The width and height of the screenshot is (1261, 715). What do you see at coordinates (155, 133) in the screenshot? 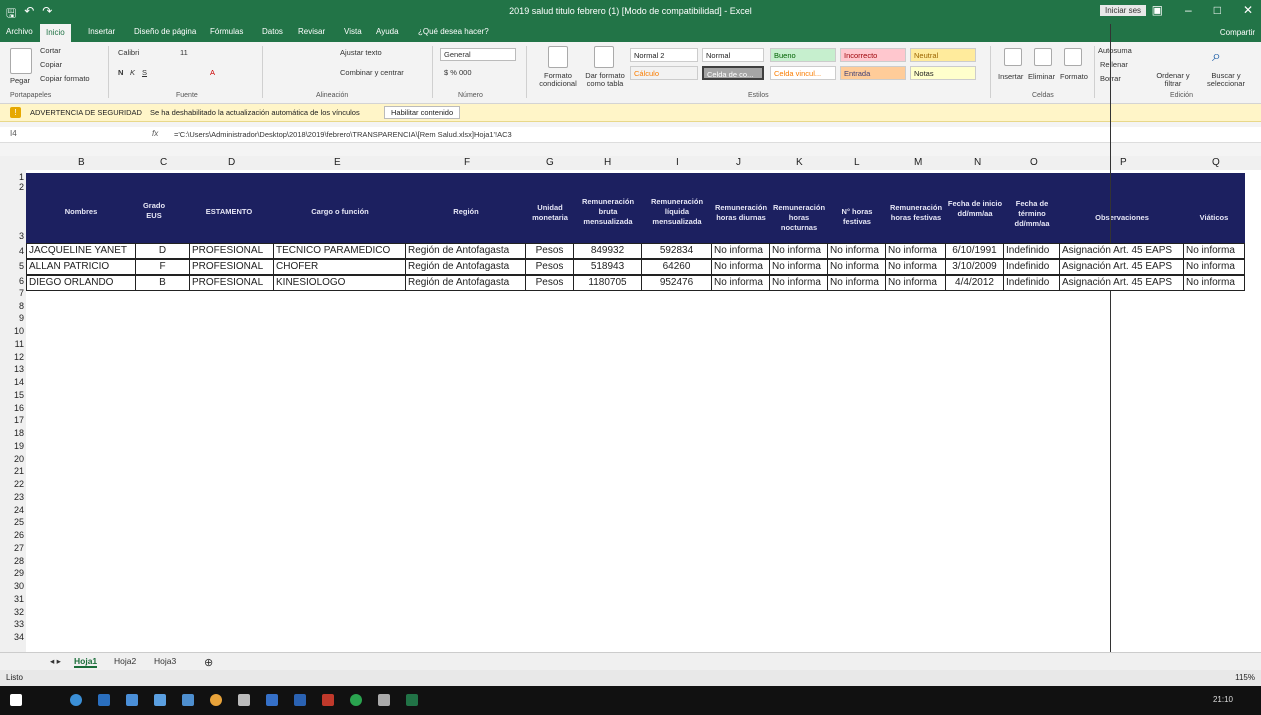
I see `fx-icon: fx` at bounding box center [155, 133].